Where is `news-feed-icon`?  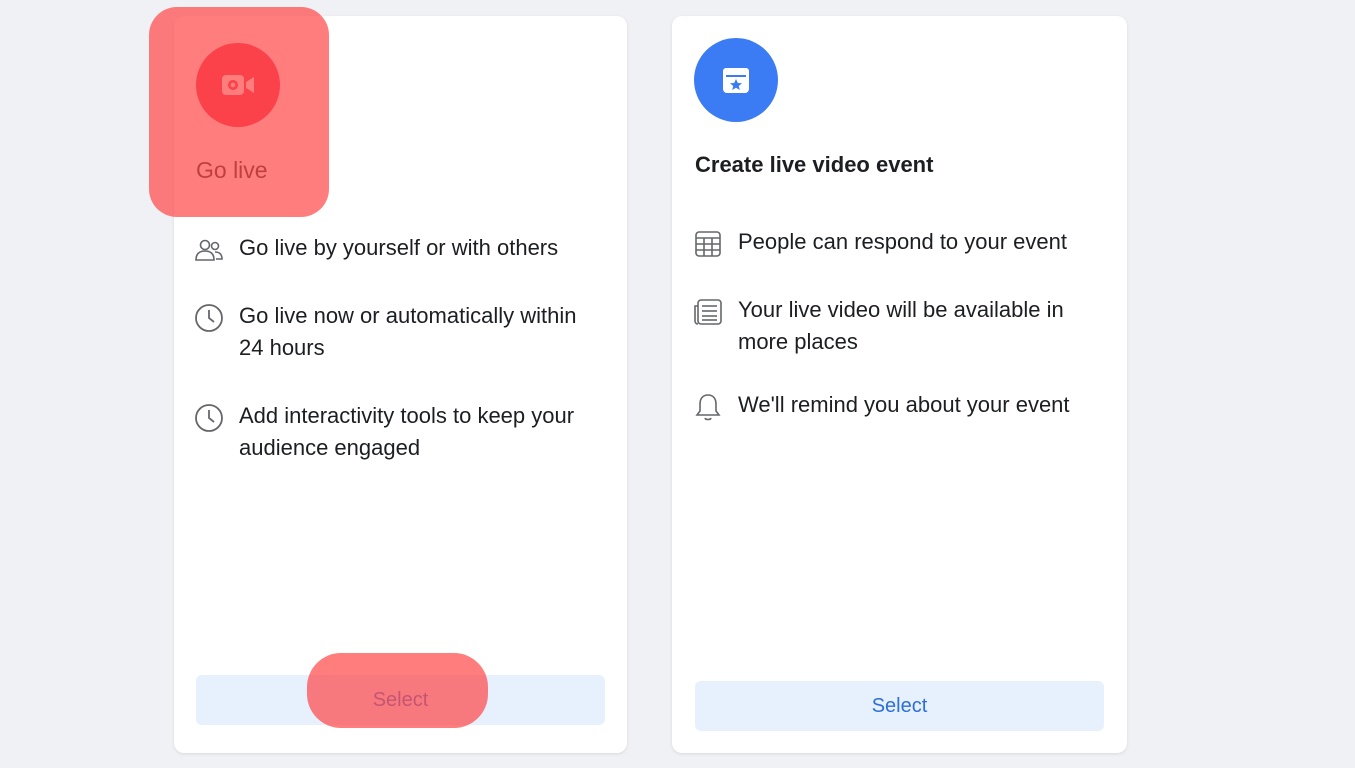
news-feed-icon is located at coordinates (708, 312).